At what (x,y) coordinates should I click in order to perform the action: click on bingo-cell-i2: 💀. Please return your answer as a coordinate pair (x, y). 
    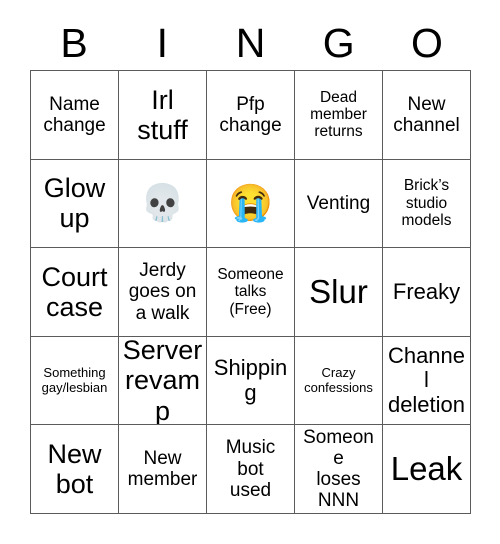
    Looking at the image, I should click on (163, 204).